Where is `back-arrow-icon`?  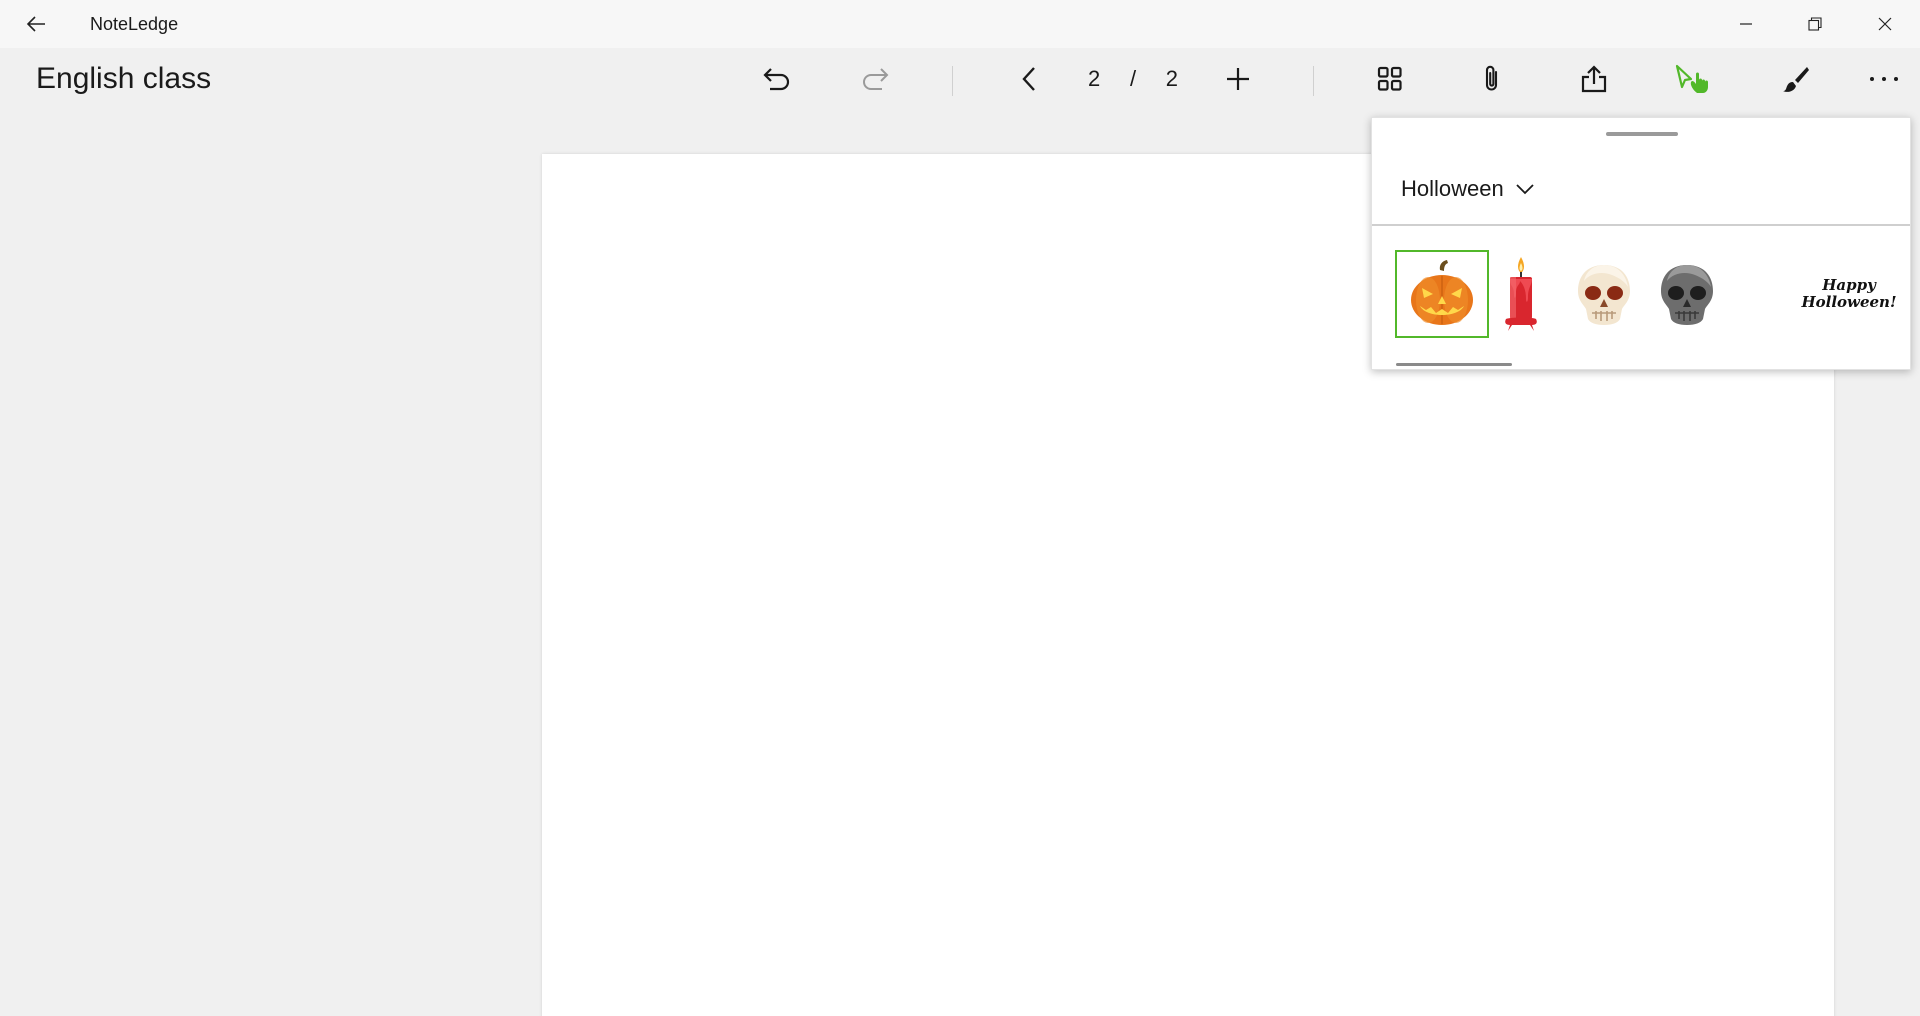 back-arrow-icon is located at coordinates (35, 24).